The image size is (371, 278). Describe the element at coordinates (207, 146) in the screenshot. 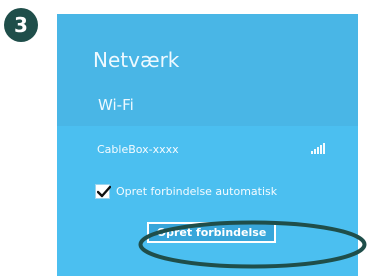

I see `network-list-item: CableBox-xxxx` at that location.